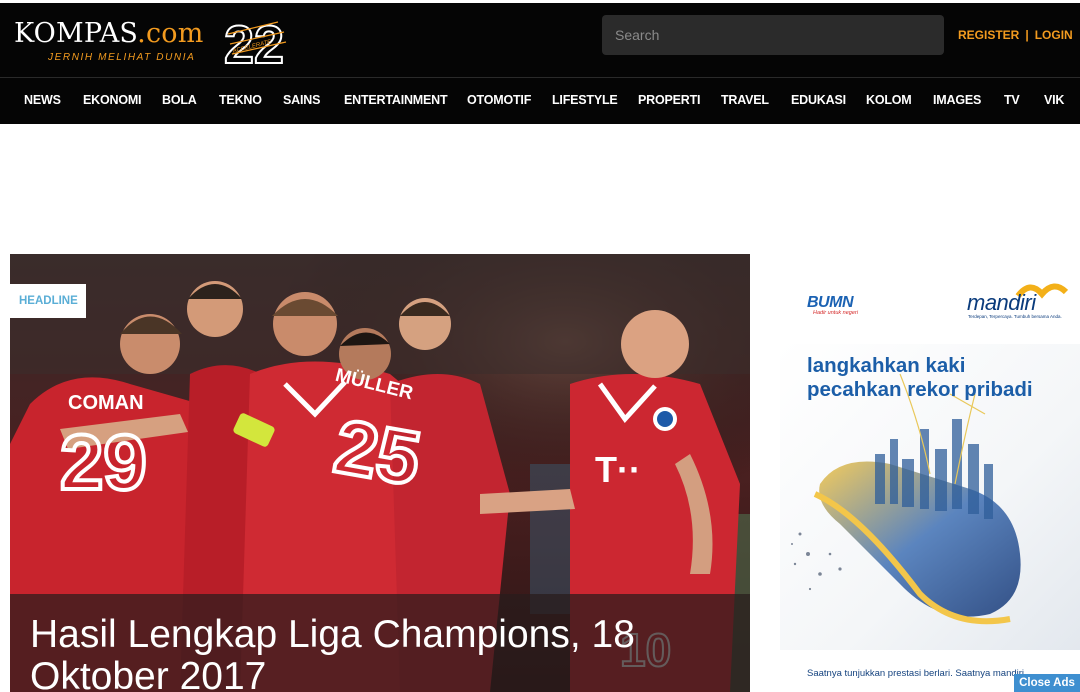 This screenshot has height=692, width=1080. Describe the element at coordinates (818, 100) in the screenshot. I see `nav-item-edukasi: EDUKASI` at that location.